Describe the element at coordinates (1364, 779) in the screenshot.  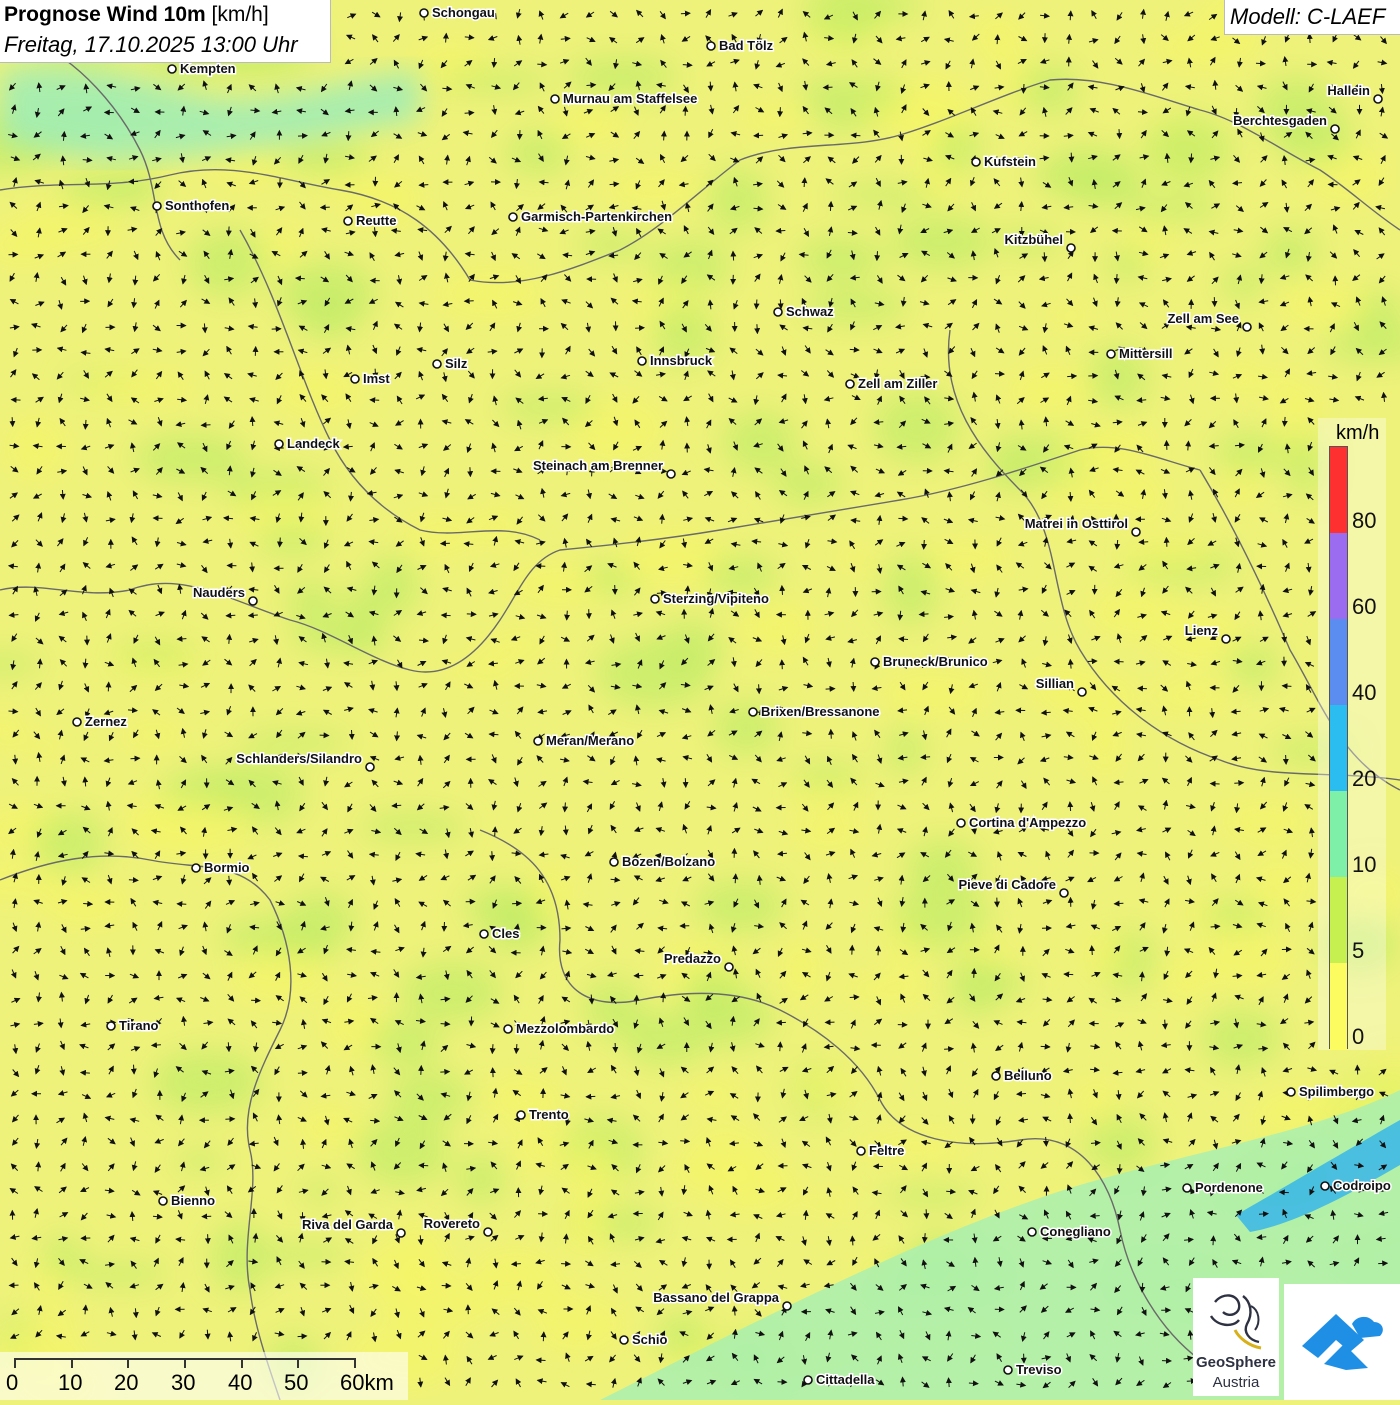
I see `legend-label-20: 20` at that location.